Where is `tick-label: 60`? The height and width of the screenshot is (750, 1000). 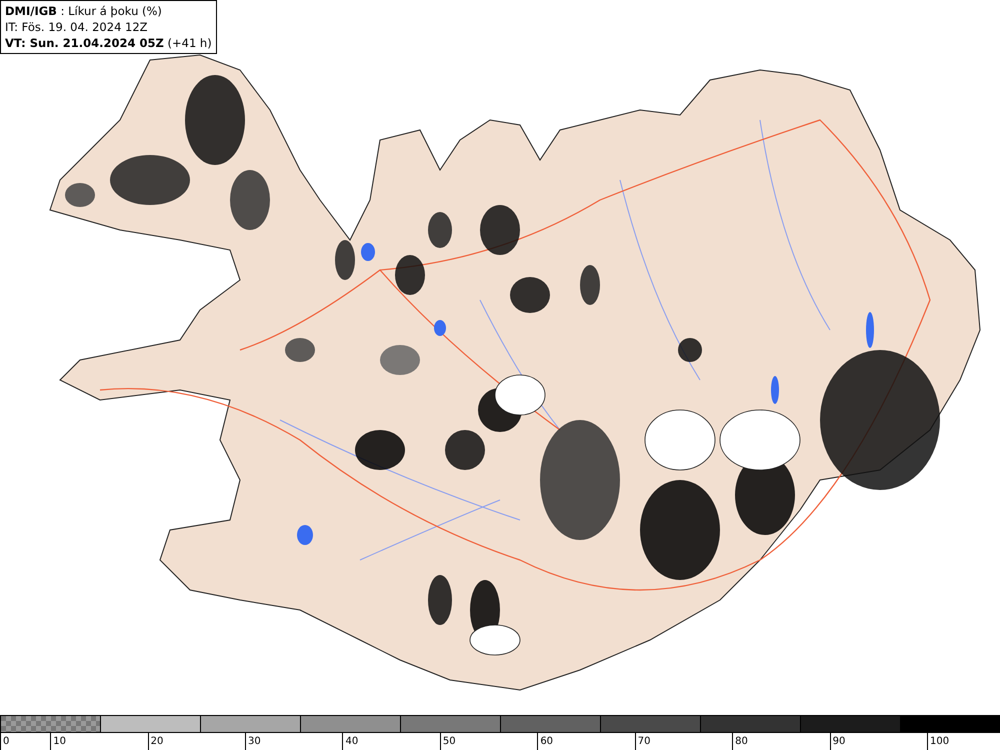
tick-label: 60 is located at coordinates (547, 741).